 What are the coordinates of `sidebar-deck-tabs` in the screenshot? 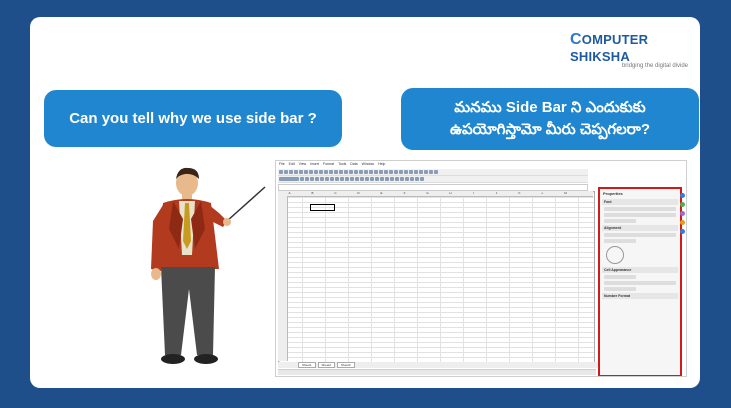 It's located at (683, 213).